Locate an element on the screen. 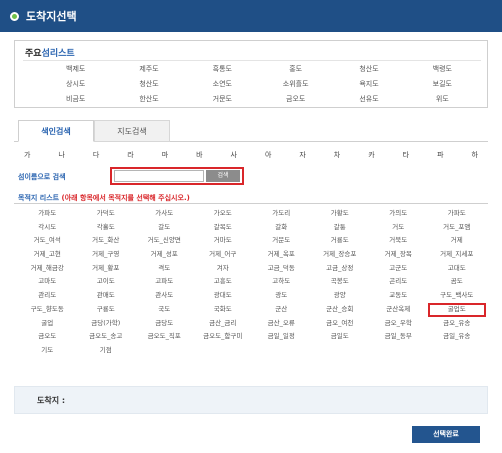 The width and height of the screenshot is (502, 453). destination-item: 갈화 is located at coordinates (281, 228).